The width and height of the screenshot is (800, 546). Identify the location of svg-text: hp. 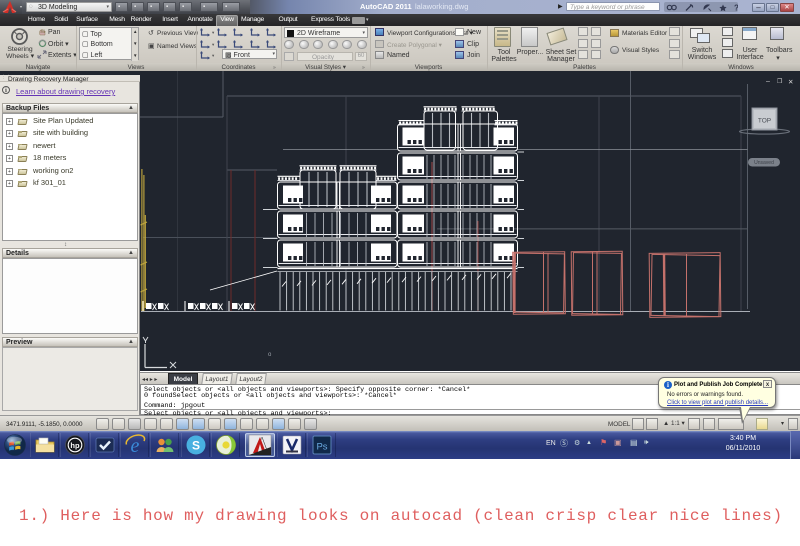
(75, 444).